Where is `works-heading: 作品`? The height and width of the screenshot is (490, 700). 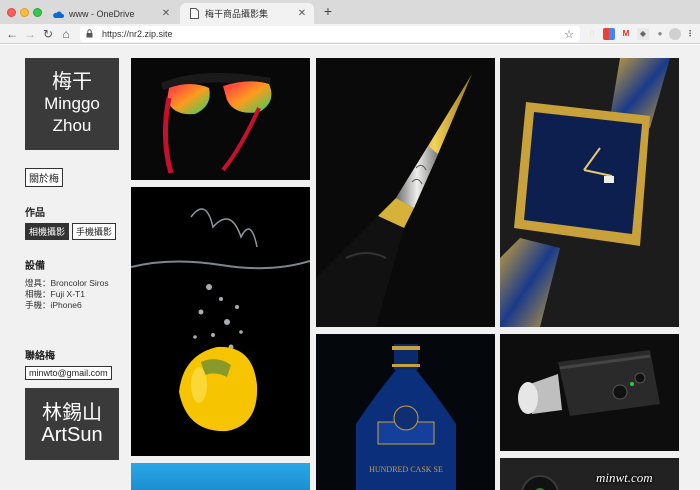 works-heading: 作品 is located at coordinates (35, 213).